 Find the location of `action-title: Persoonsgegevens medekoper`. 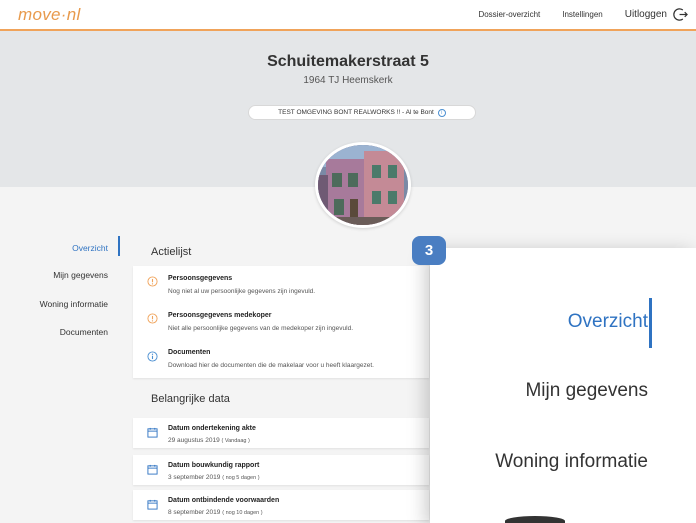

action-title: Persoonsgegevens medekoper is located at coordinates (220, 315).